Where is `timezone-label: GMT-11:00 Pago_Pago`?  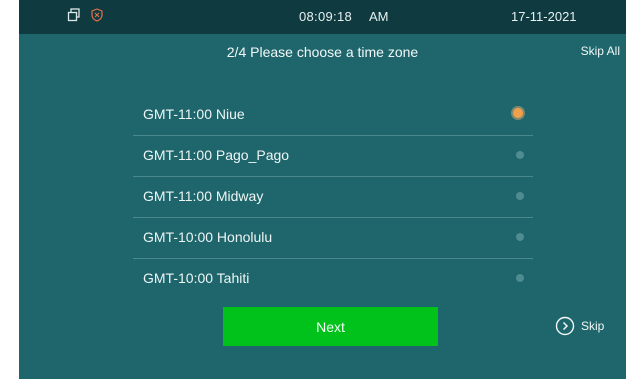
timezone-label: GMT-11:00 Pago_Pago is located at coordinates (216, 155).